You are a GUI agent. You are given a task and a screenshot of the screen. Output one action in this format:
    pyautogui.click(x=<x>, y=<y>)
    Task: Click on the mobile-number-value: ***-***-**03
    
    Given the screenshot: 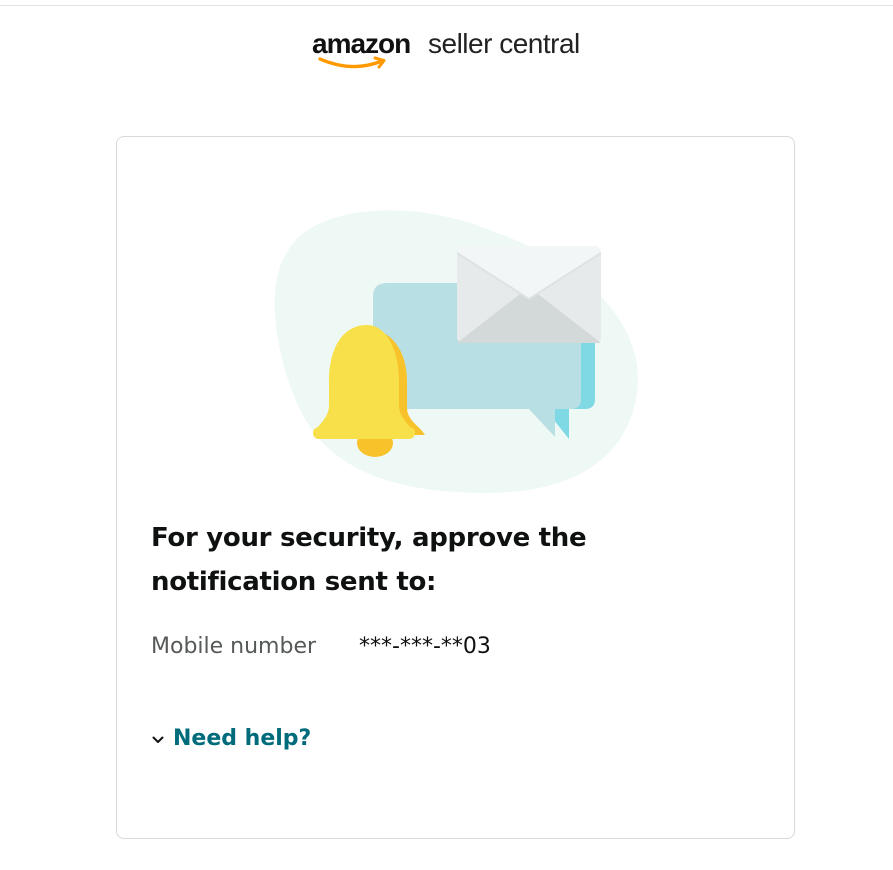 What is the action you would take?
    pyautogui.click(x=425, y=646)
    